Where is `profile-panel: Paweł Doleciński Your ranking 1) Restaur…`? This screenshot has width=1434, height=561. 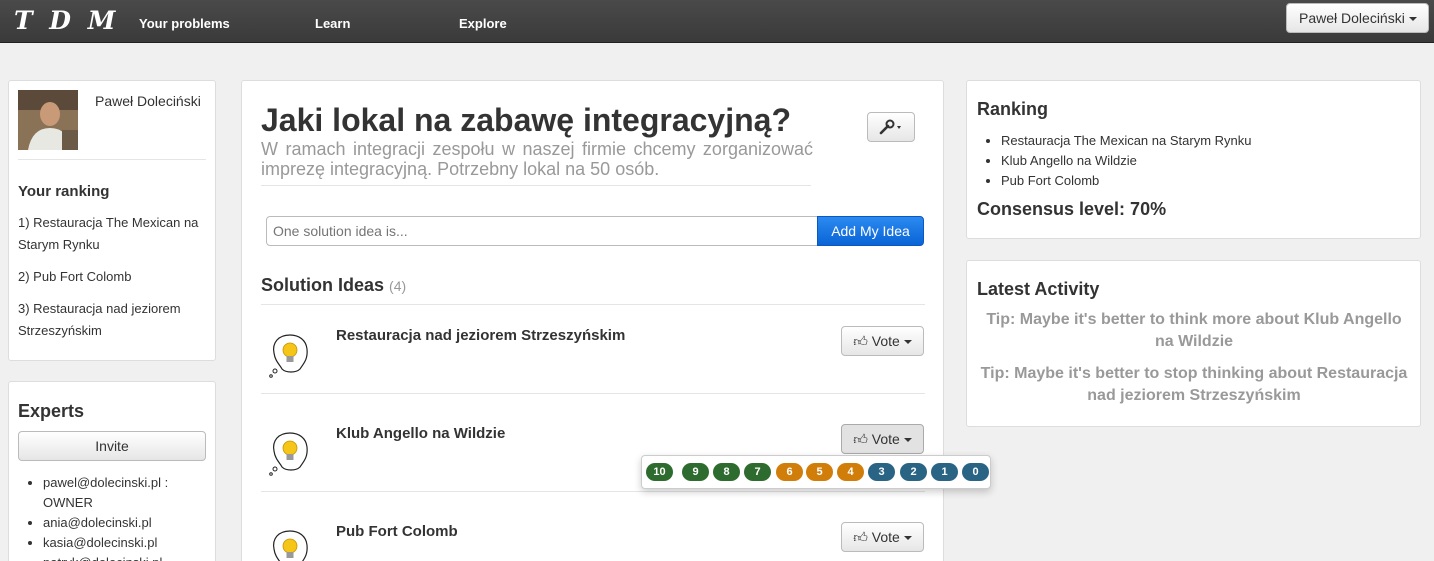
profile-panel: Paweł Doleciński Your ranking 1) Restaur… is located at coordinates (112, 220).